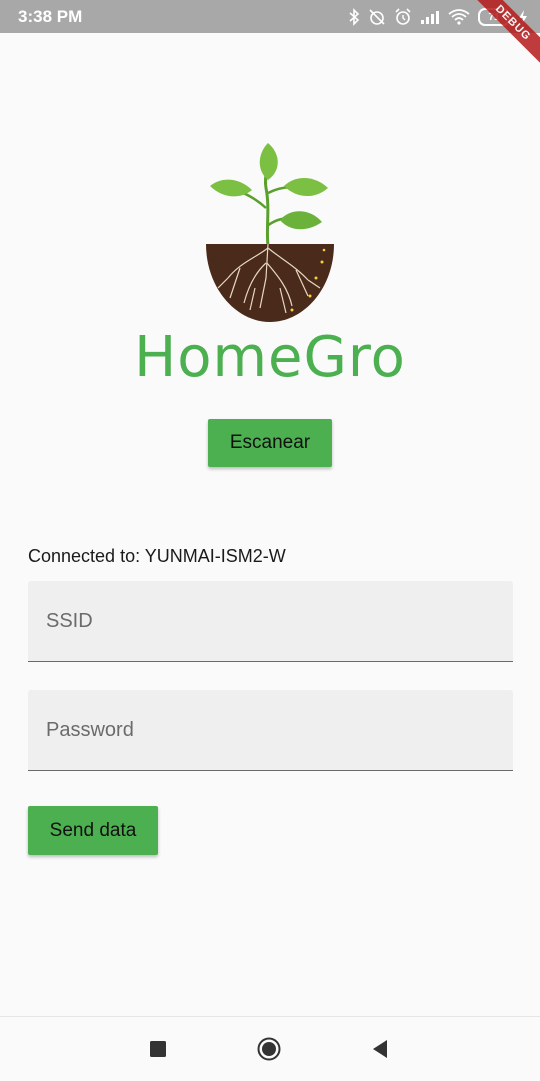 The image size is (540, 1081). I want to click on brand-name: HomeGro, so click(270, 357).